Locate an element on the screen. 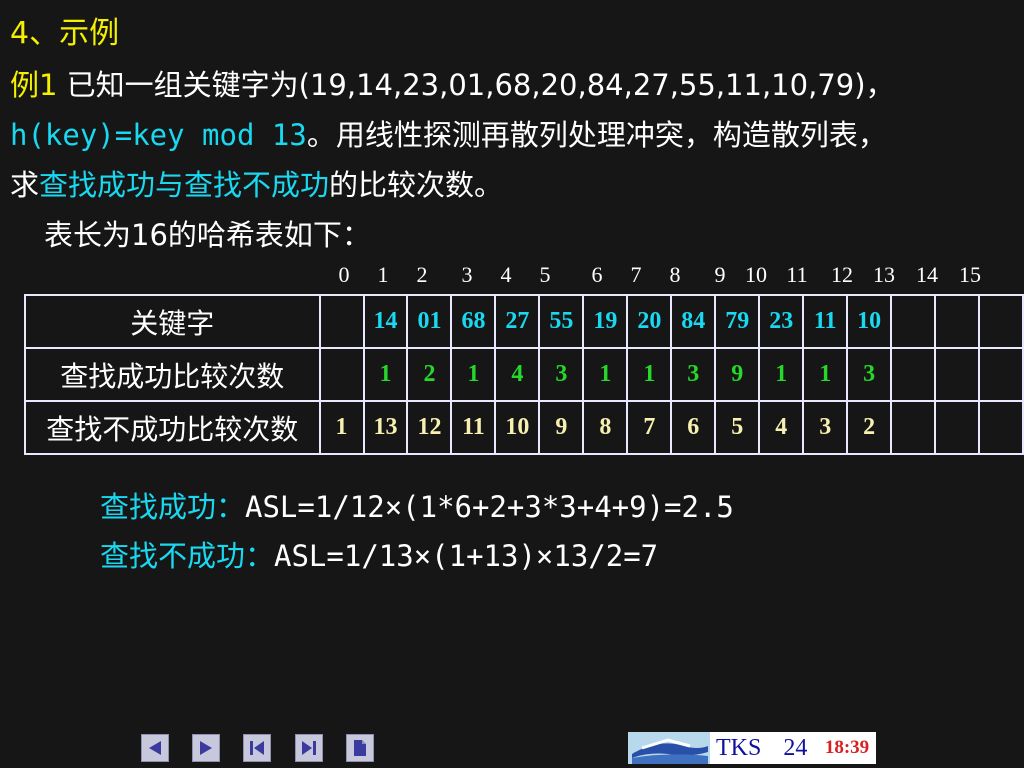 Image resolution: width=1024 pixels, height=768 pixels. previous-slide-button is located at coordinates (155, 748).